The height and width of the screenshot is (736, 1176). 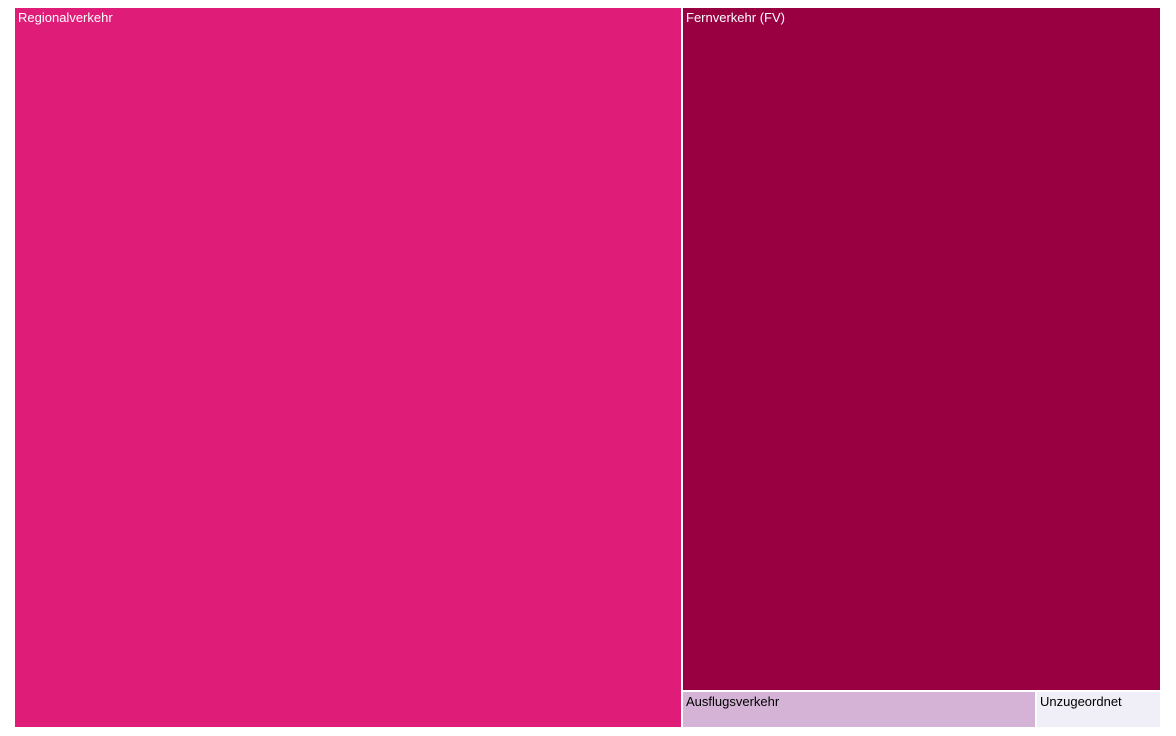 What do you see at coordinates (735, 17) in the screenshot?
I see `tile-label-fernverkehr: Fernverkehr (FV)` at bounding box center [735, 17].